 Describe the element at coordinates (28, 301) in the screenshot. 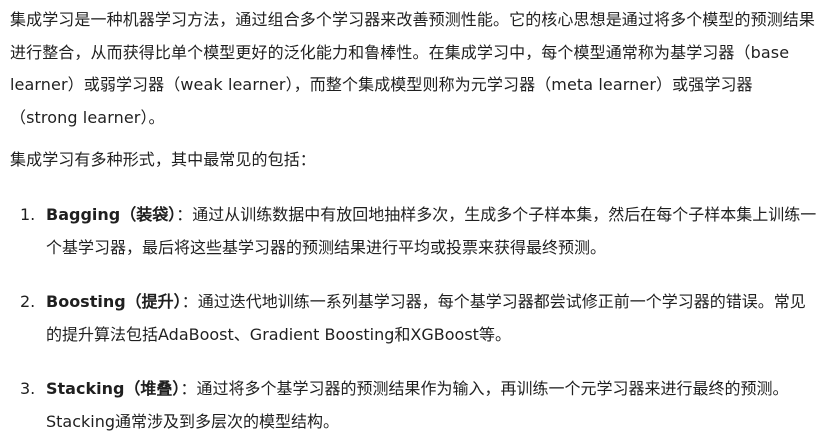

I see `list-number: 2.` at that location.